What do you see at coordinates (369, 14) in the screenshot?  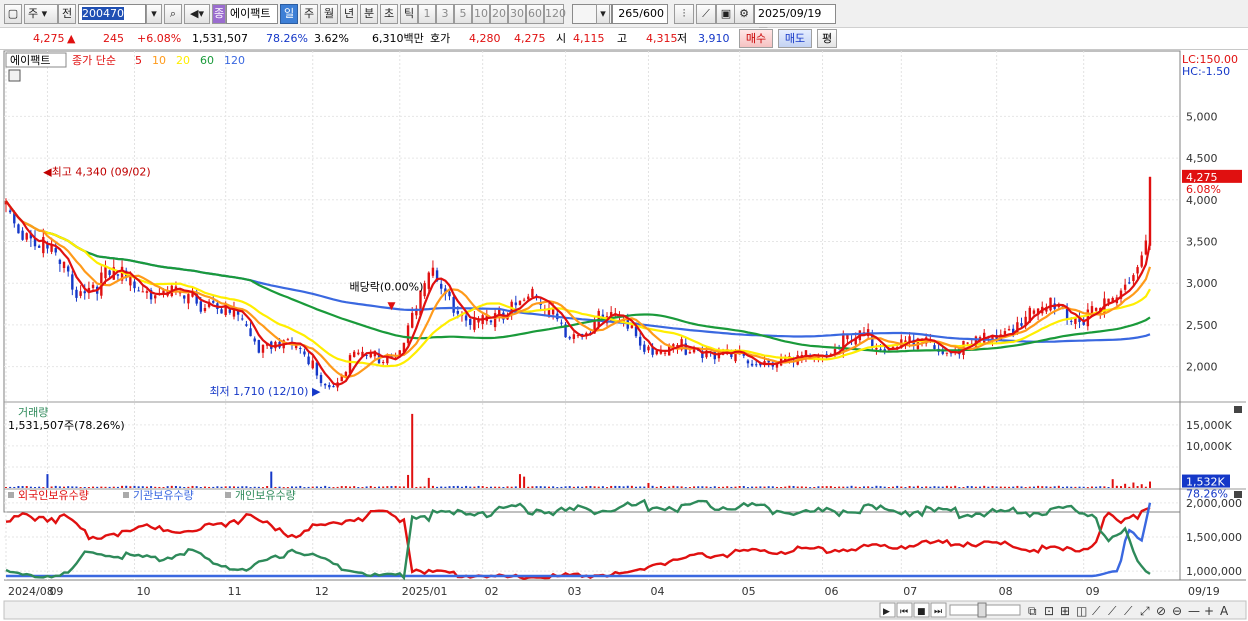 I see `period-button: 분` at bounding box center [369, 14].